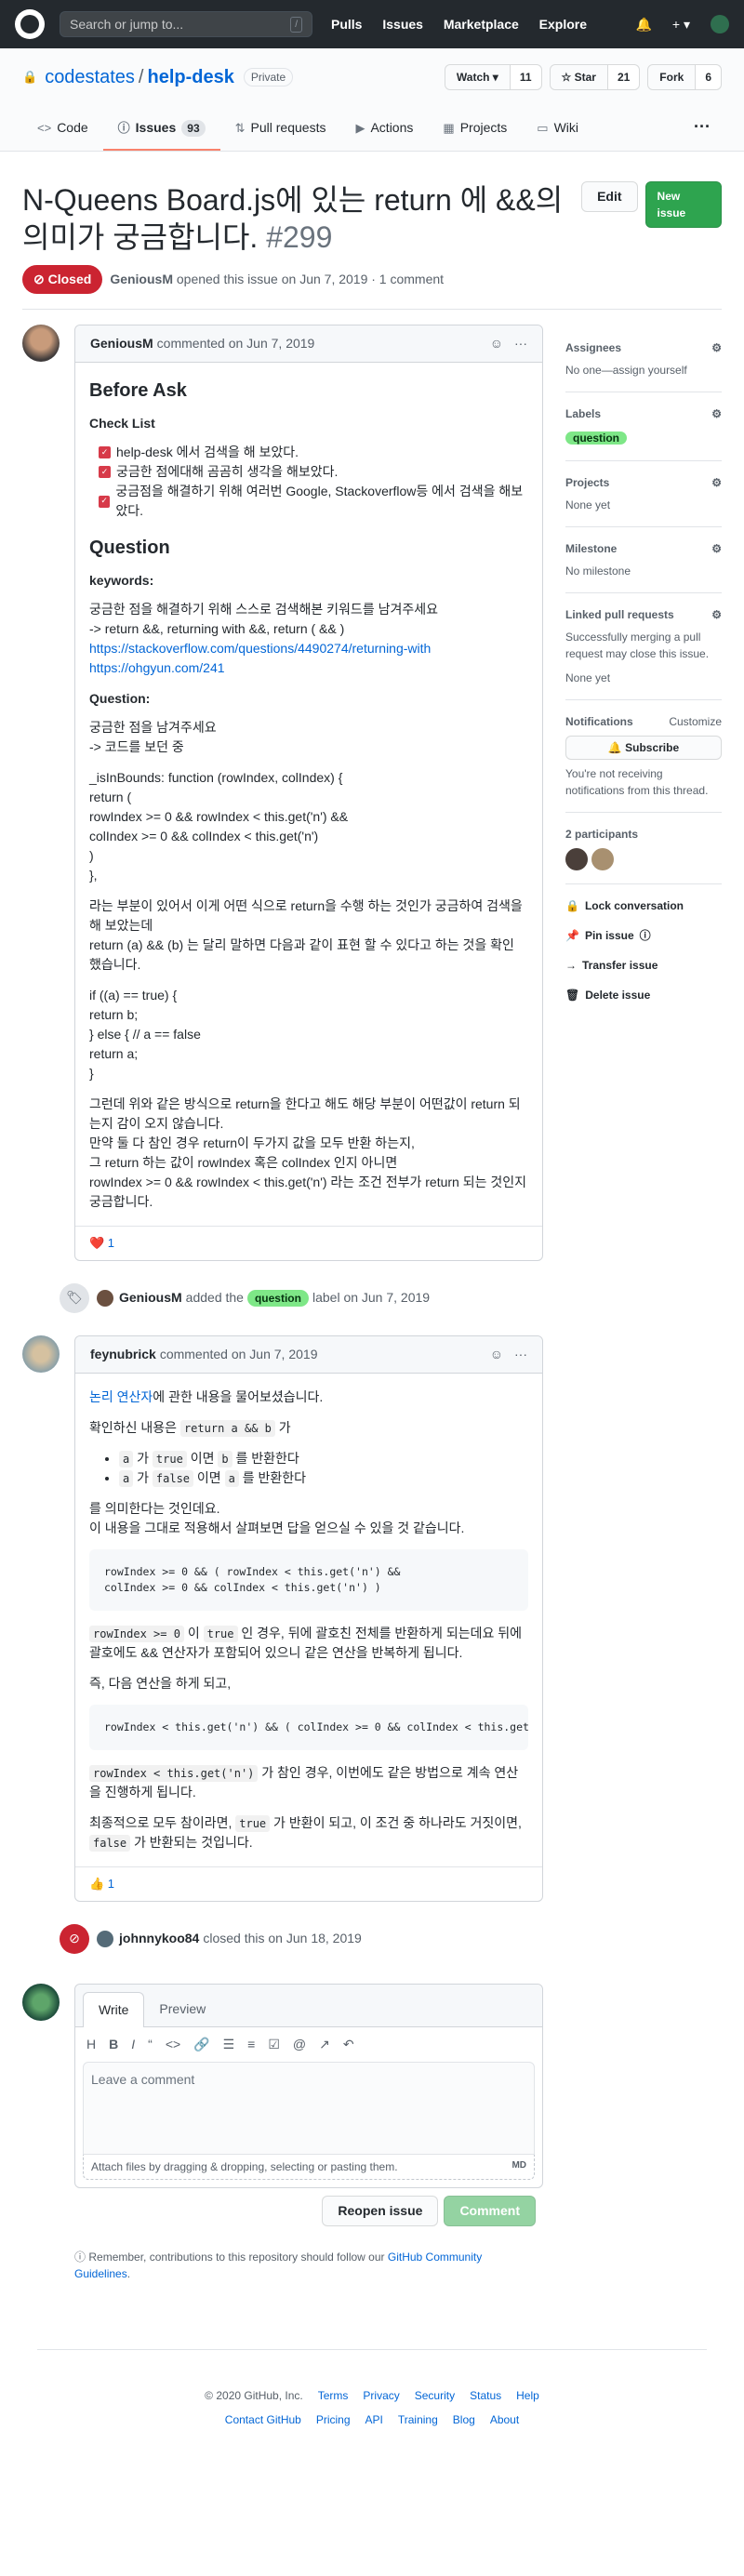 Image resolution: width=744 pixels, height=2576 pixels. What do you see at coordinates (123, 1354) in the screenshot?
I see `comment-author-link: feynubrick` at bounding box center [123, 1354].